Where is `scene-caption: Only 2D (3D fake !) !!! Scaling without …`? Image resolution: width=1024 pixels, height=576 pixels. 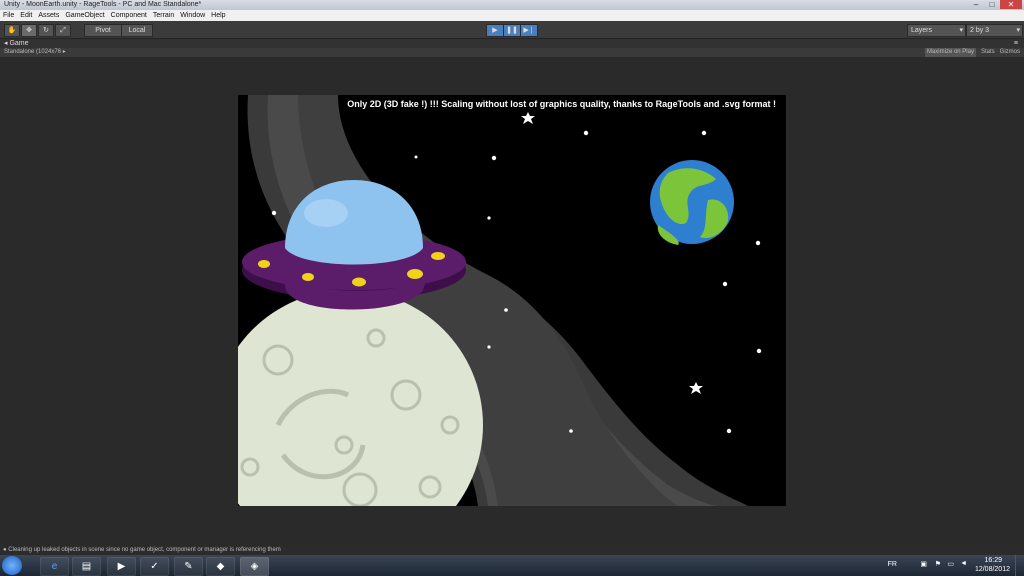 scene-caption: Only 2D (3D fake !) !!! Scaling without … is located at coordinates (561, 104).